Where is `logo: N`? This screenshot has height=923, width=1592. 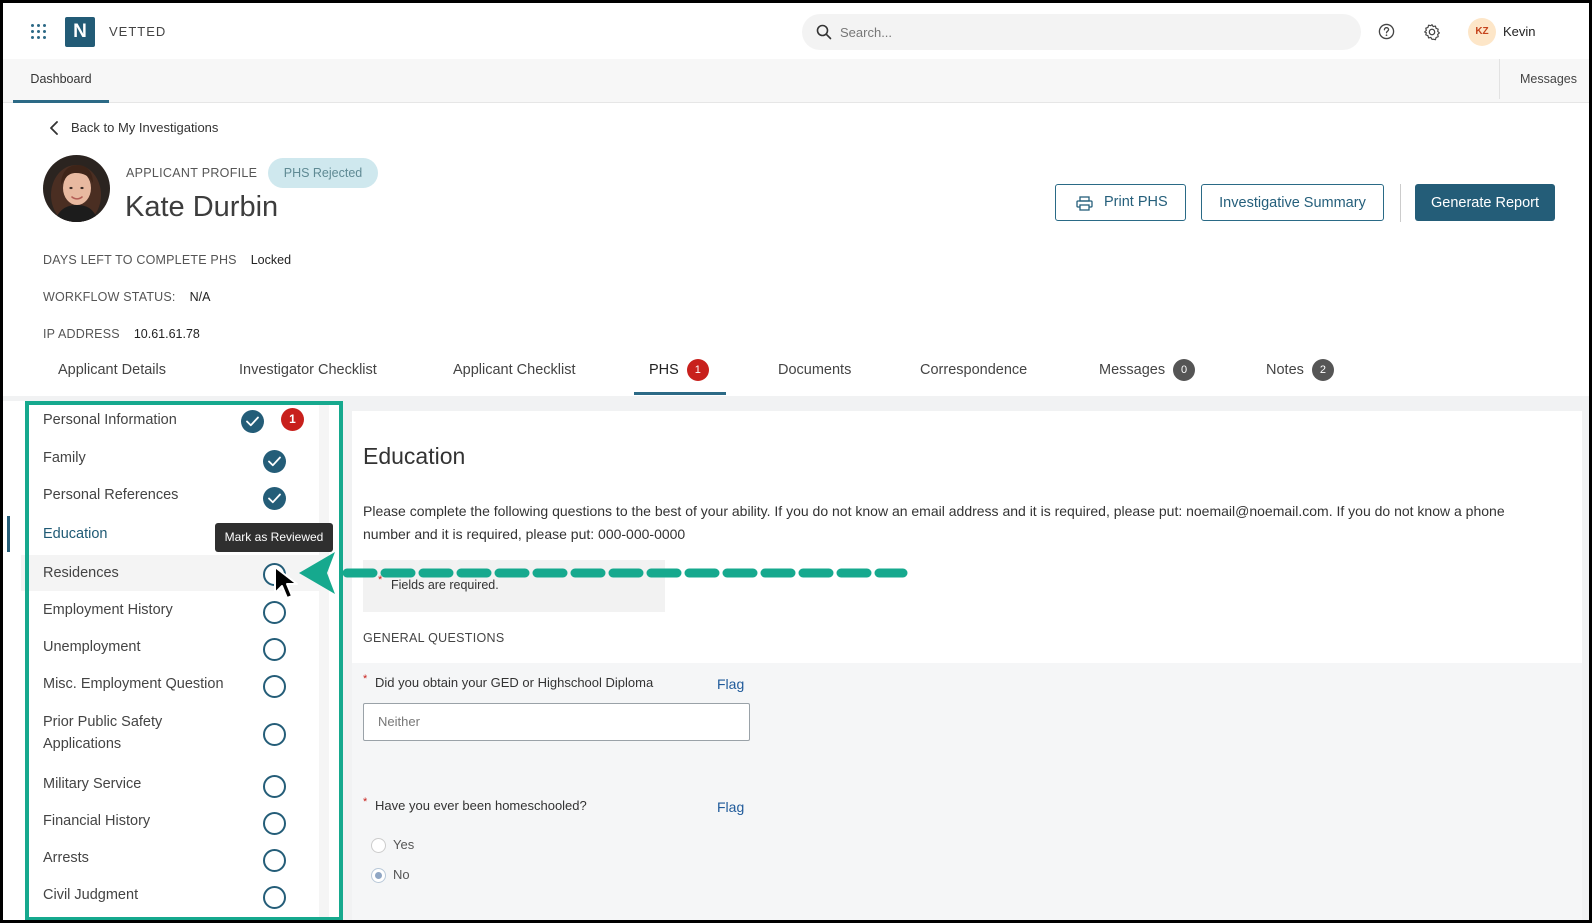
logo: N is located at coordinates (80, 32).